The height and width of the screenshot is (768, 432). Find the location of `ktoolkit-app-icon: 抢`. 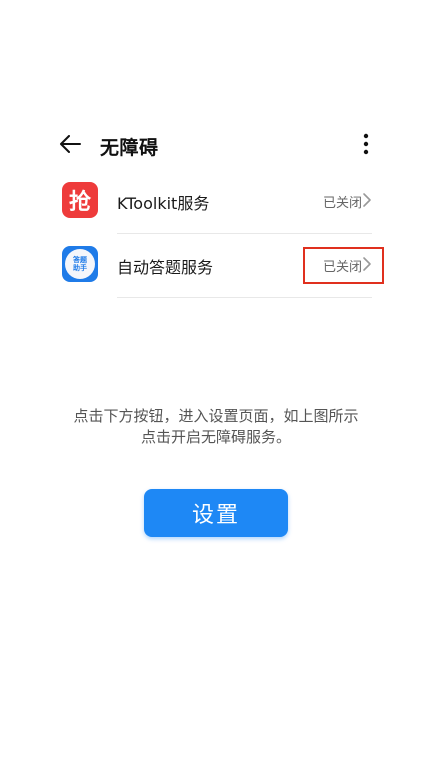

ktoolkit-app-icon: 抢 is located at coordinates (80, 200).